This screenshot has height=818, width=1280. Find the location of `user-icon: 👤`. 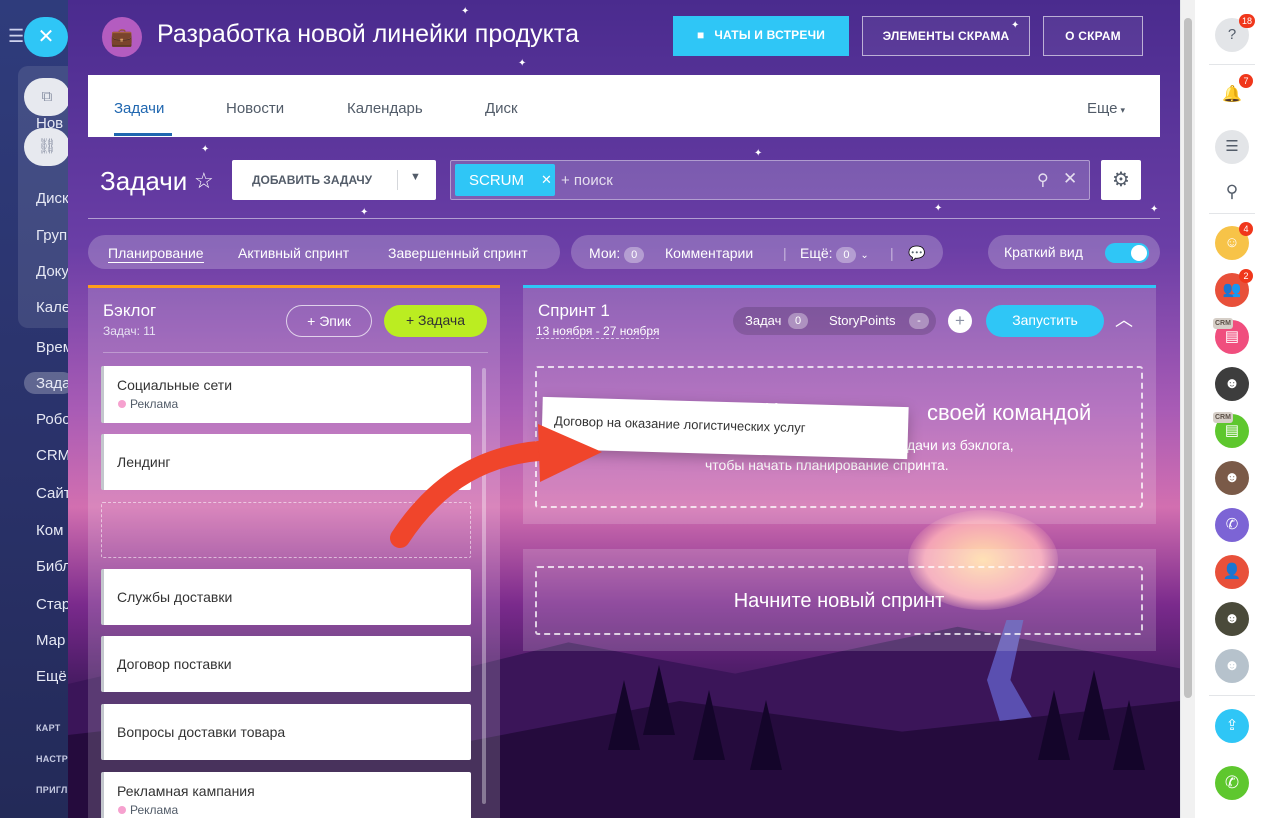

user-icon: 👤 is located at coordinates (1232, 572).